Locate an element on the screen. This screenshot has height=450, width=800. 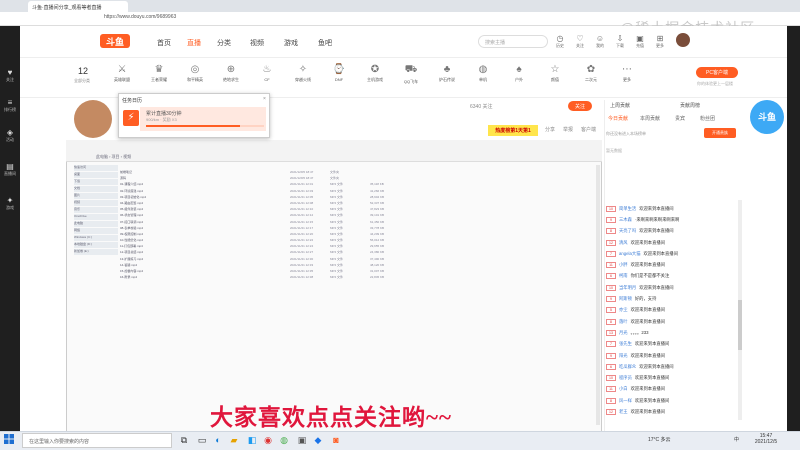
explorer-side-item: 音乐 is located at coordinates (96, 210).